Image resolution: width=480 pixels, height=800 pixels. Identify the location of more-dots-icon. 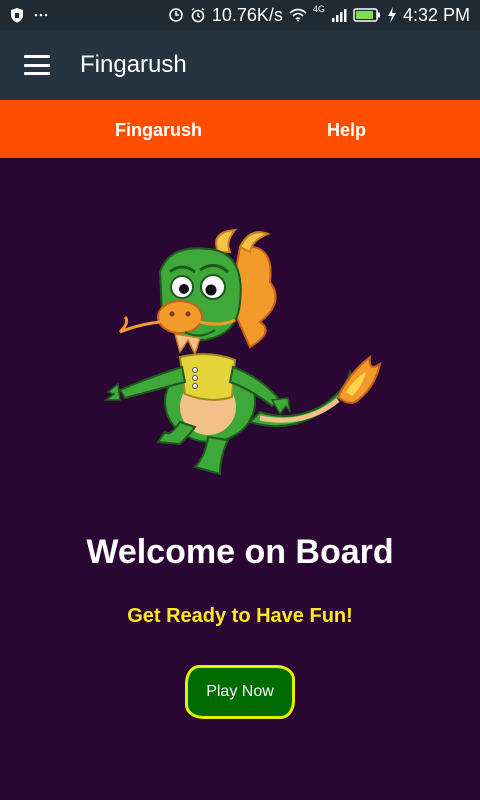
(41, 15).